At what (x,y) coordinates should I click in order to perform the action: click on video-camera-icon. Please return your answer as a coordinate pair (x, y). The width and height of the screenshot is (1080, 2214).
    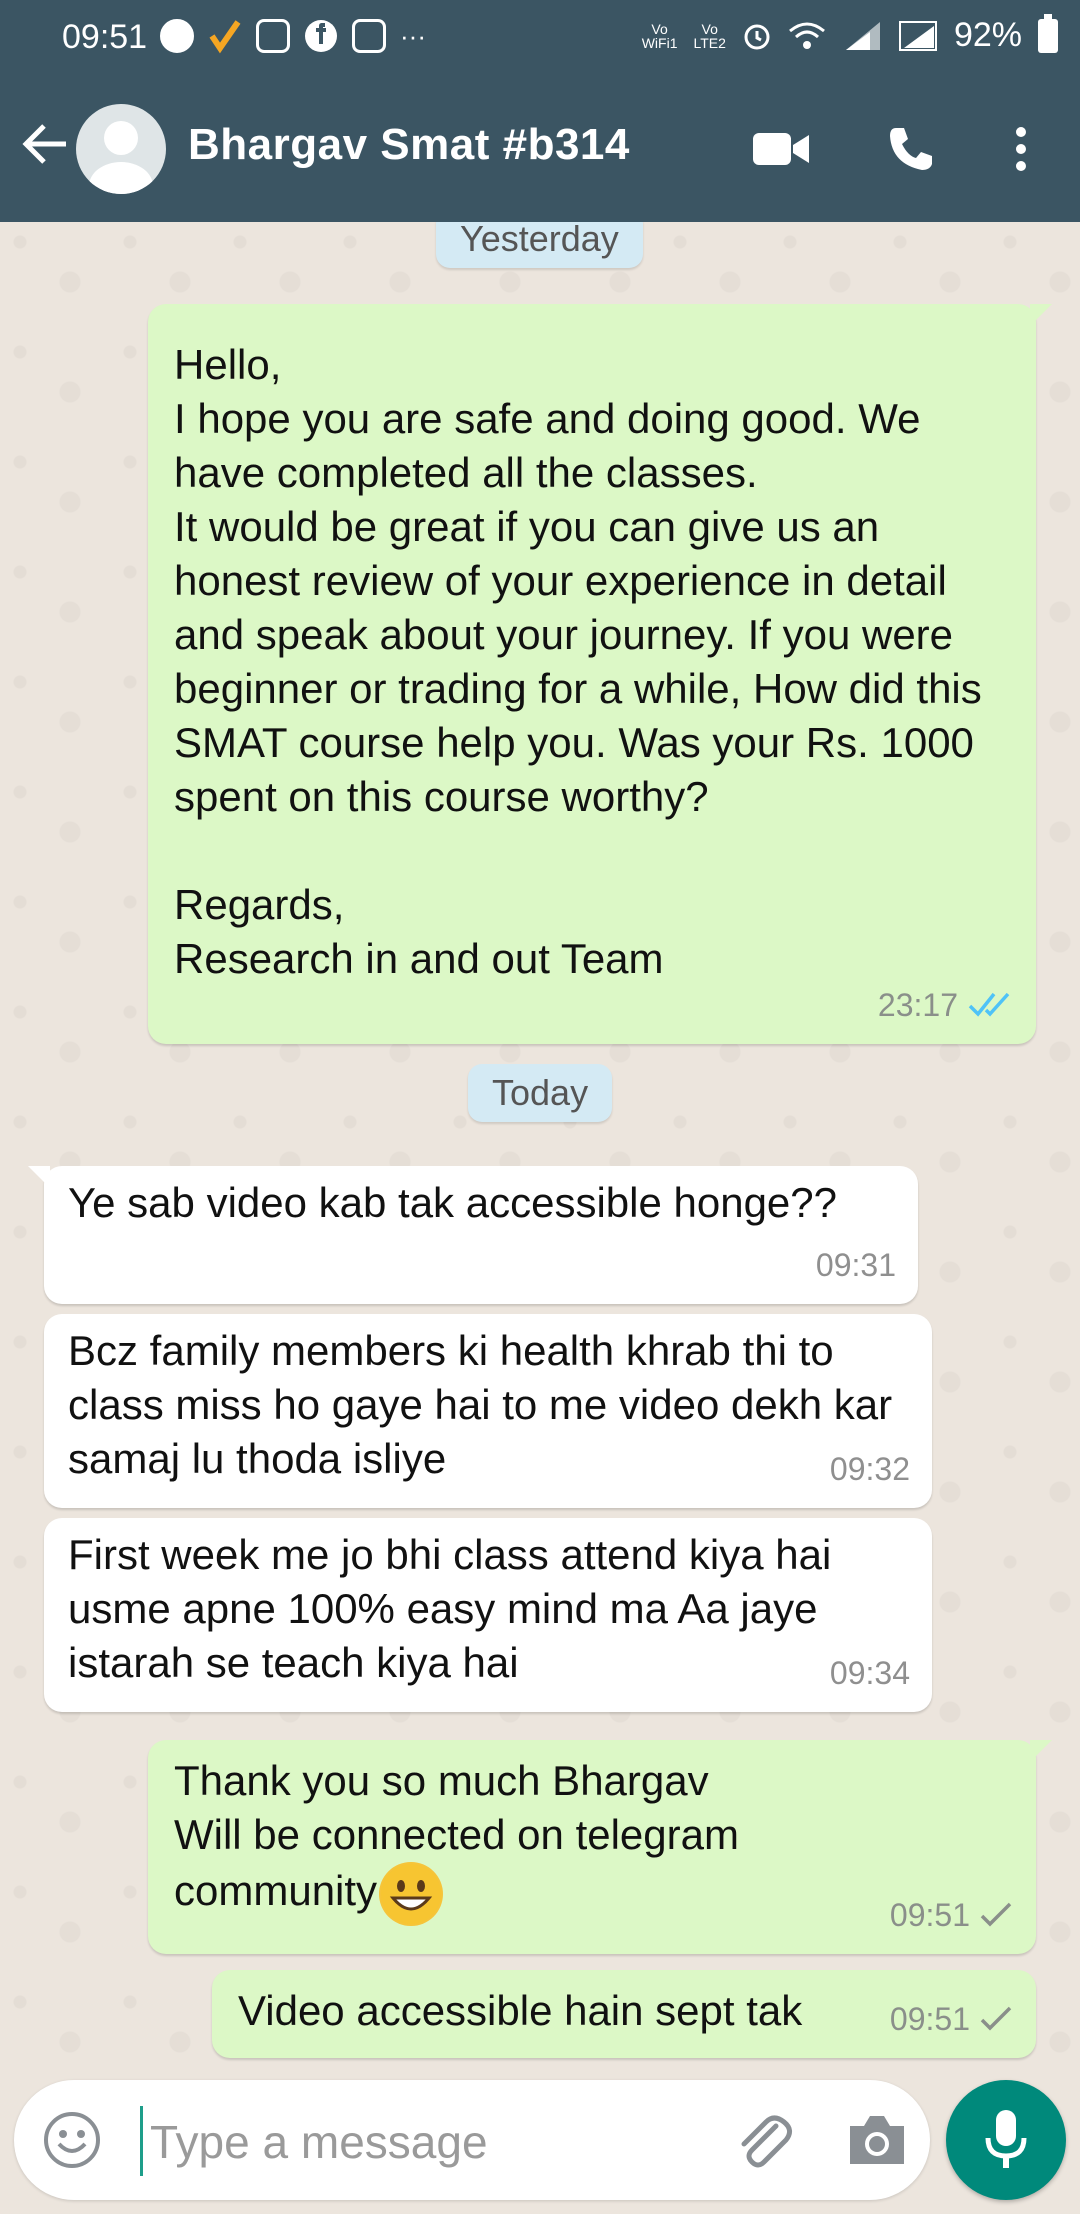
    Looking at the image, I should click on (781, 149).